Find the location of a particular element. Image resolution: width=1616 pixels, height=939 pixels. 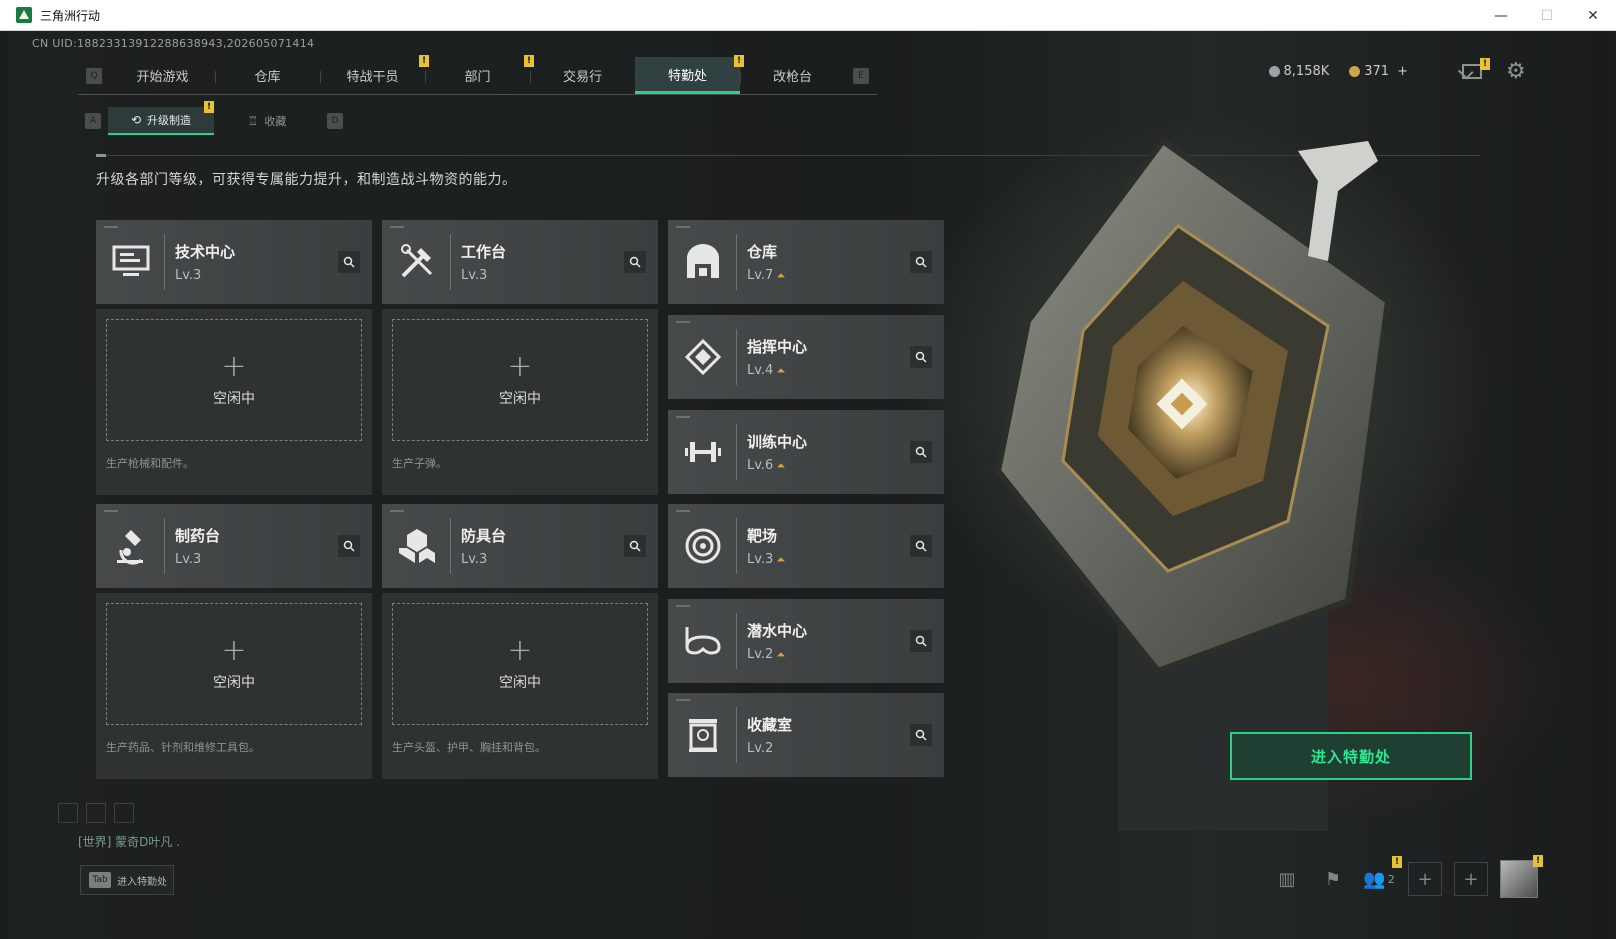

tab-label: 开始游戏 is located at coordinates (162, 77).